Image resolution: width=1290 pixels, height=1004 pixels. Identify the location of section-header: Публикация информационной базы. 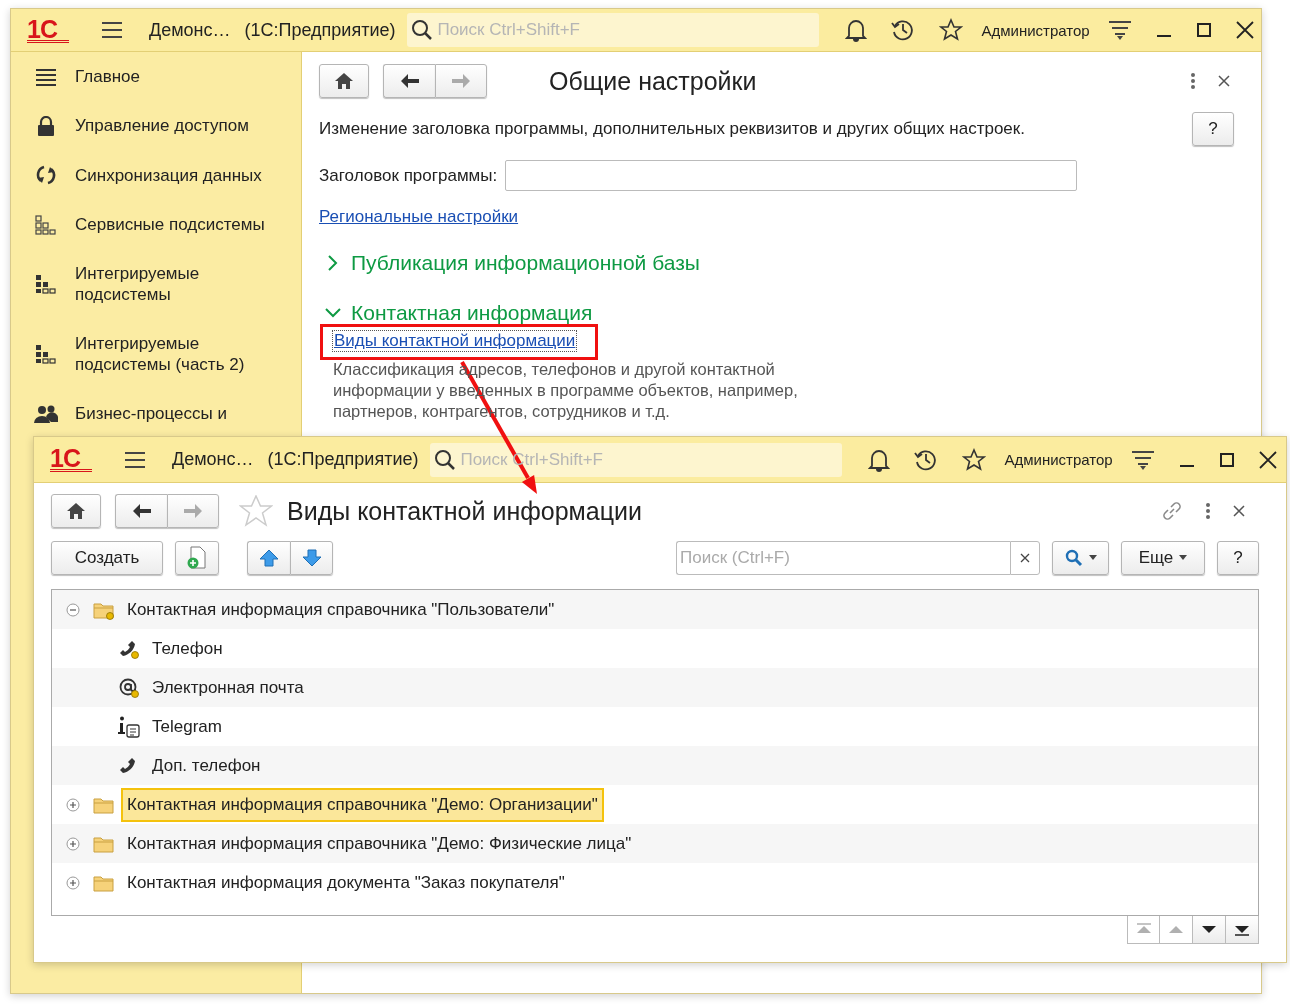
(512, 263).